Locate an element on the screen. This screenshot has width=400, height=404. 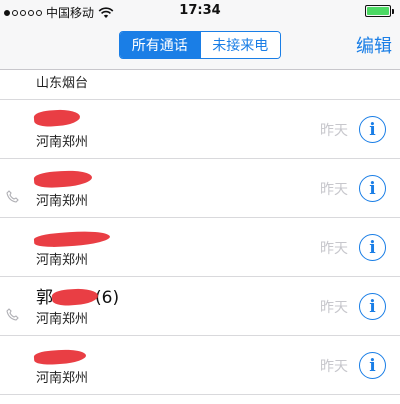
status-bar: 中国移动 17:34 is located at coordinates (200, 11).